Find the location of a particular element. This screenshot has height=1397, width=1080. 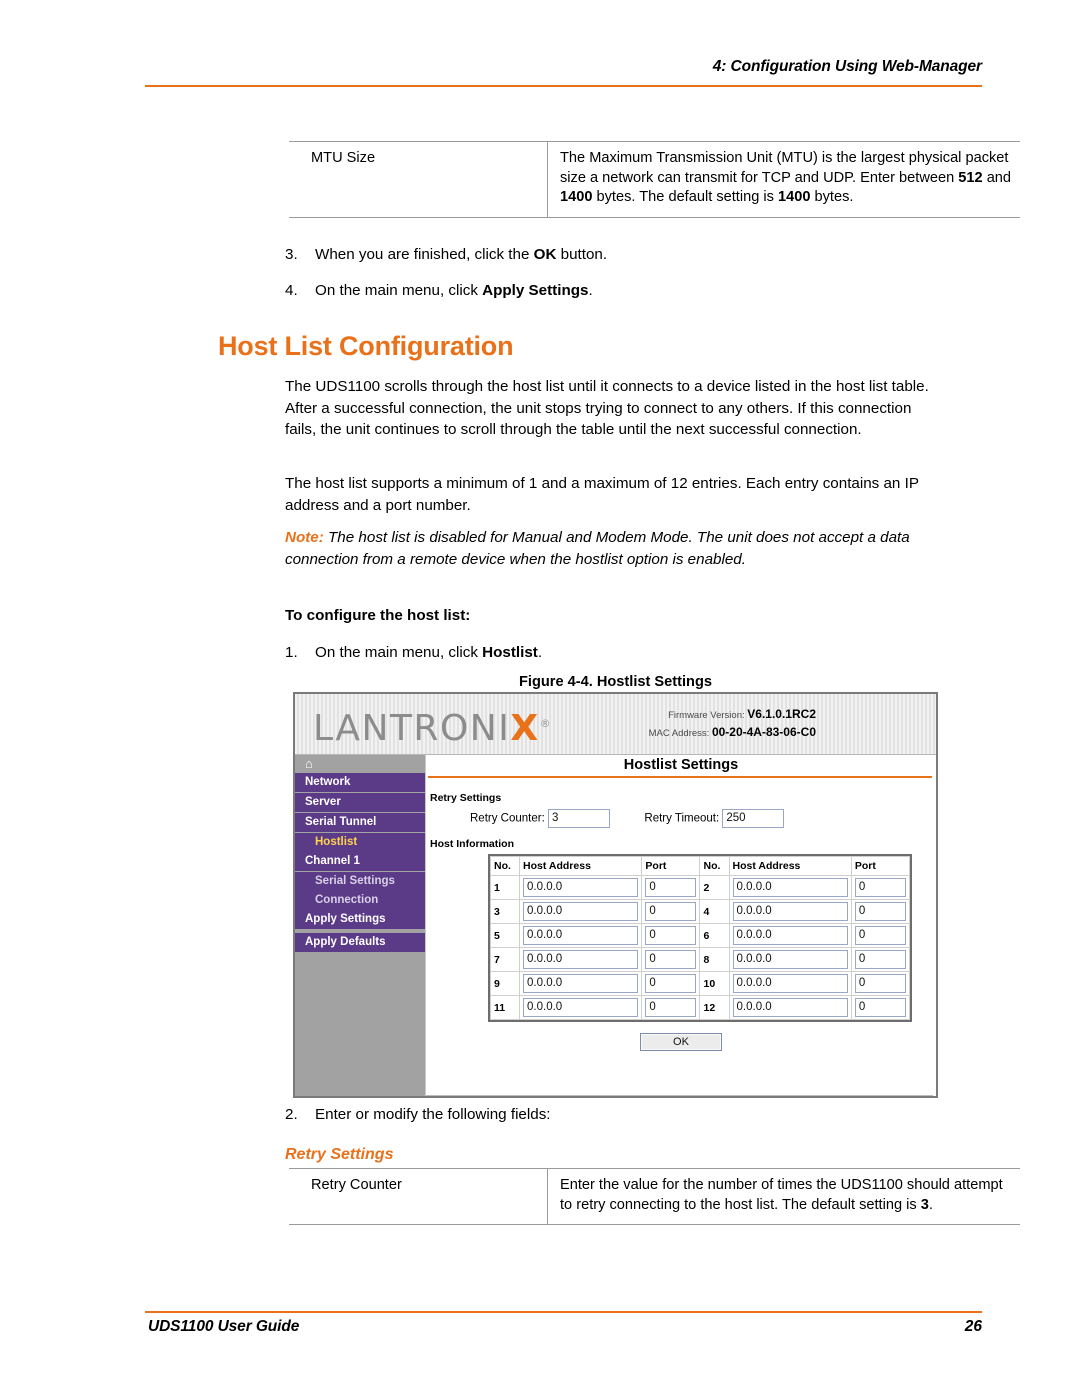

col-header-host-right: Host Address is located at coordinates (790, 866).